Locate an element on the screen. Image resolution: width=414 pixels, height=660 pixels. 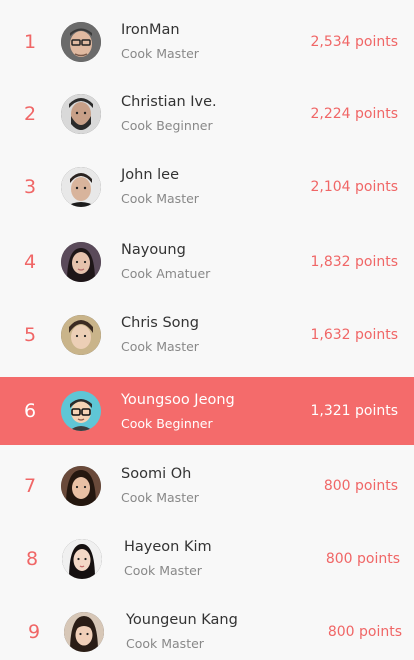
rank-number: 5 is located at coordinates (30, 335).